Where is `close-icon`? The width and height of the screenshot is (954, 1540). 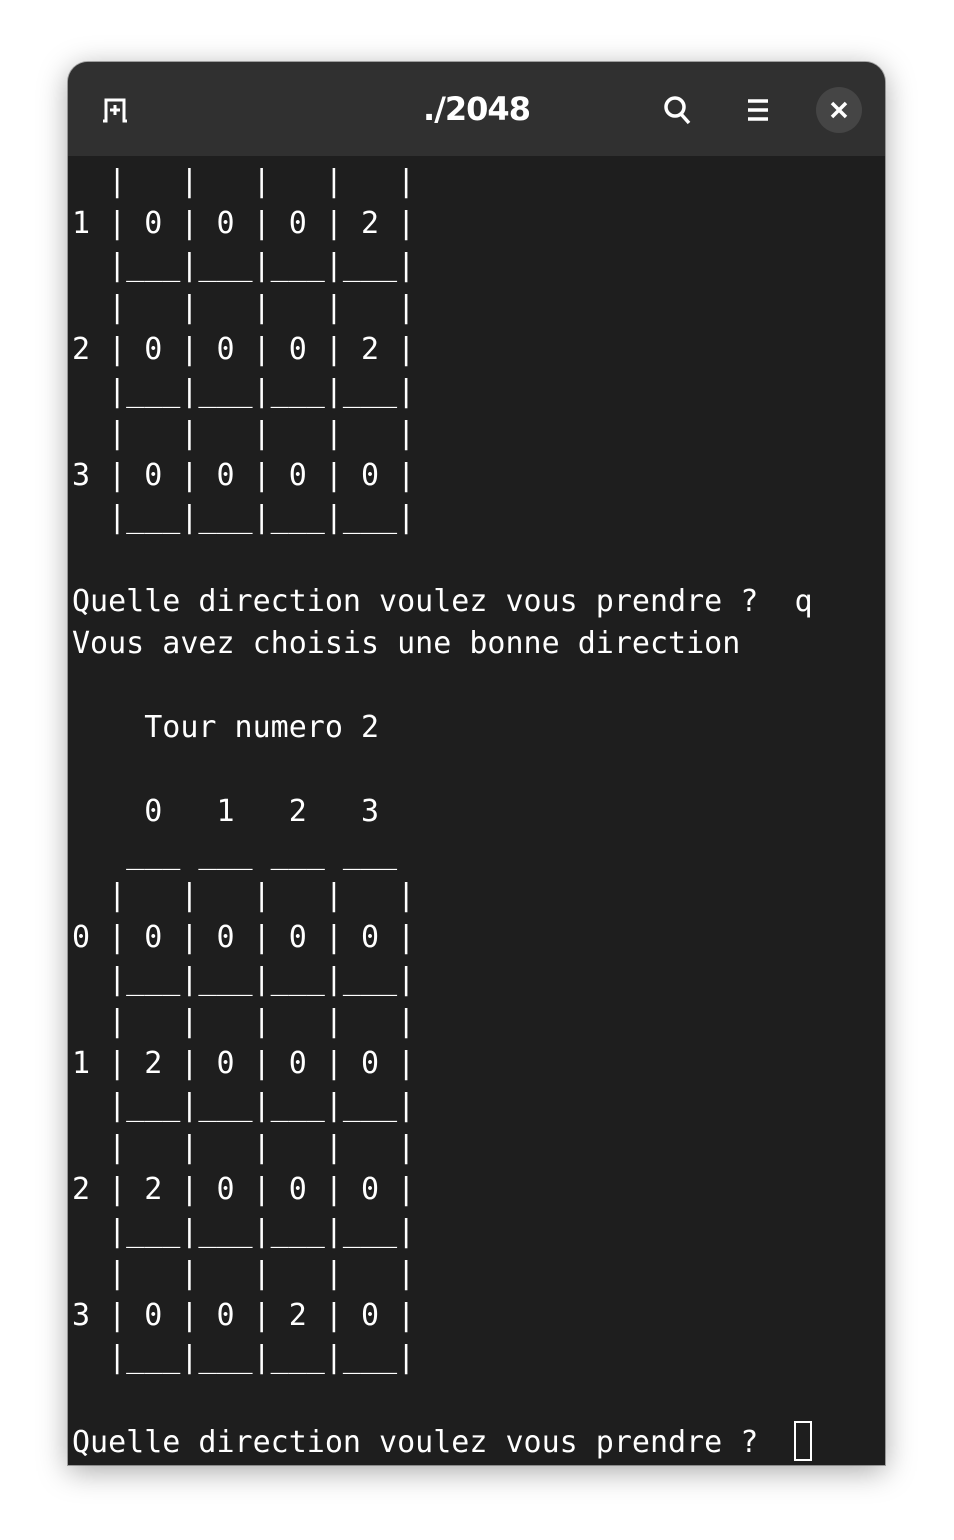 close-icon is located at coordinates (839, 110).